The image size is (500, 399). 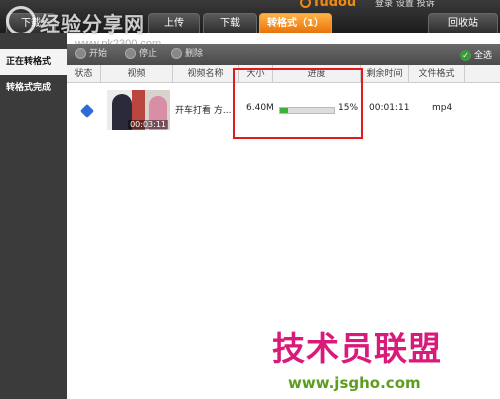 I want to click on tab-upload: 上传, so click(x=174, y=23).